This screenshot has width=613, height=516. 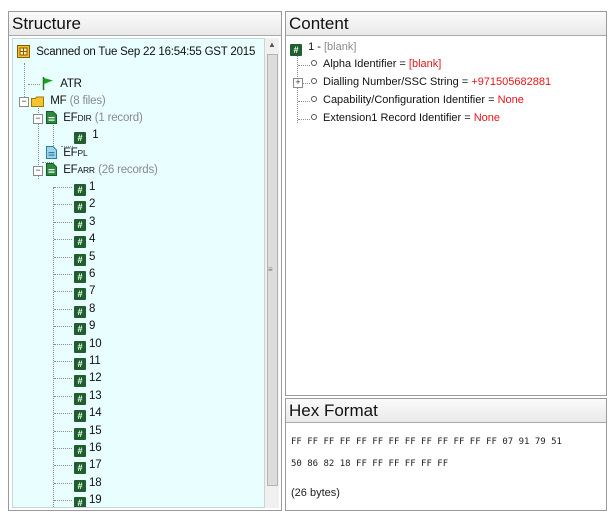 What do you see at coordinates (270, 269) in the screenshot?
I see `scroll-grip-icon: ≡` at bounding box center [270, 269].